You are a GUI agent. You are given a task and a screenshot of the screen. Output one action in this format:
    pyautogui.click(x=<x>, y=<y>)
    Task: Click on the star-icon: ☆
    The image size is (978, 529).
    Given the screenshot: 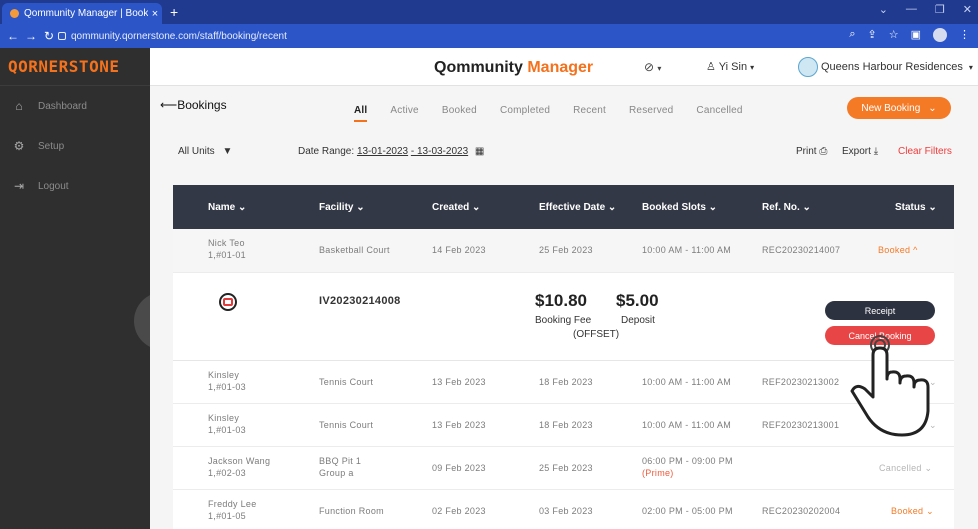 What is the action you would take?
    pyautogui.click(x=894, y=35)
    